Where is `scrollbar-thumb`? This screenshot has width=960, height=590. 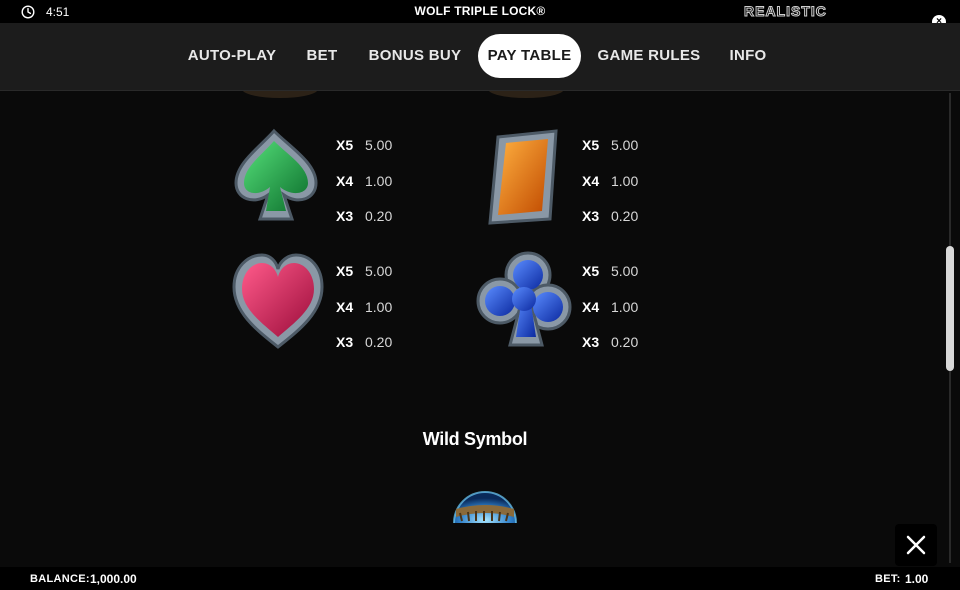
scrollbar-thumb is located at coordinates (950, 308).